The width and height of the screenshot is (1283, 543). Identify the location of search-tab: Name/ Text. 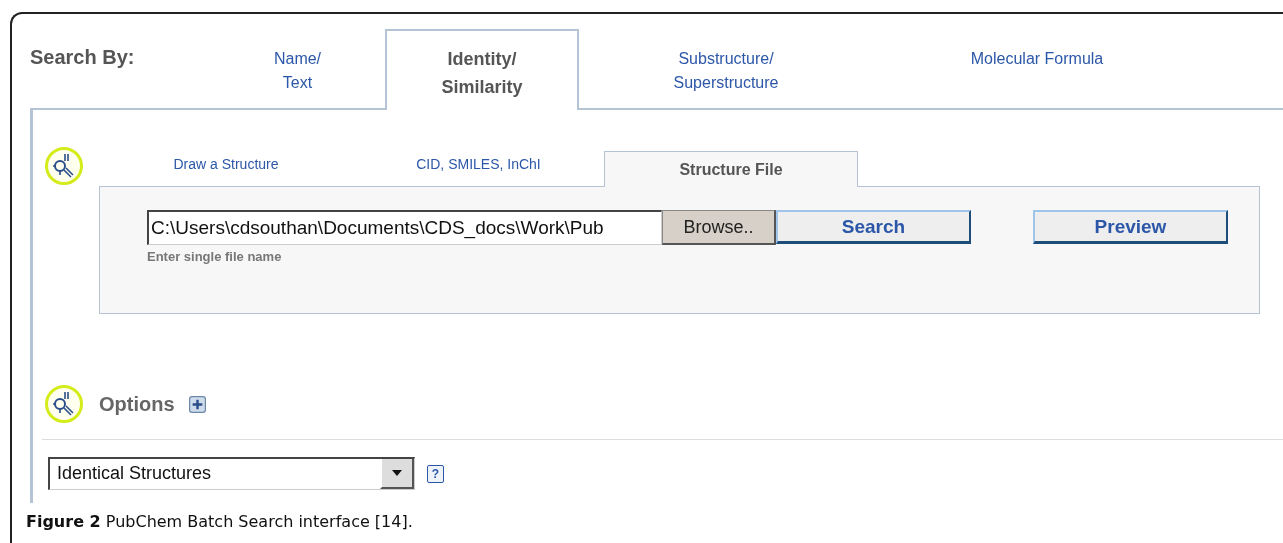
(297, 68).